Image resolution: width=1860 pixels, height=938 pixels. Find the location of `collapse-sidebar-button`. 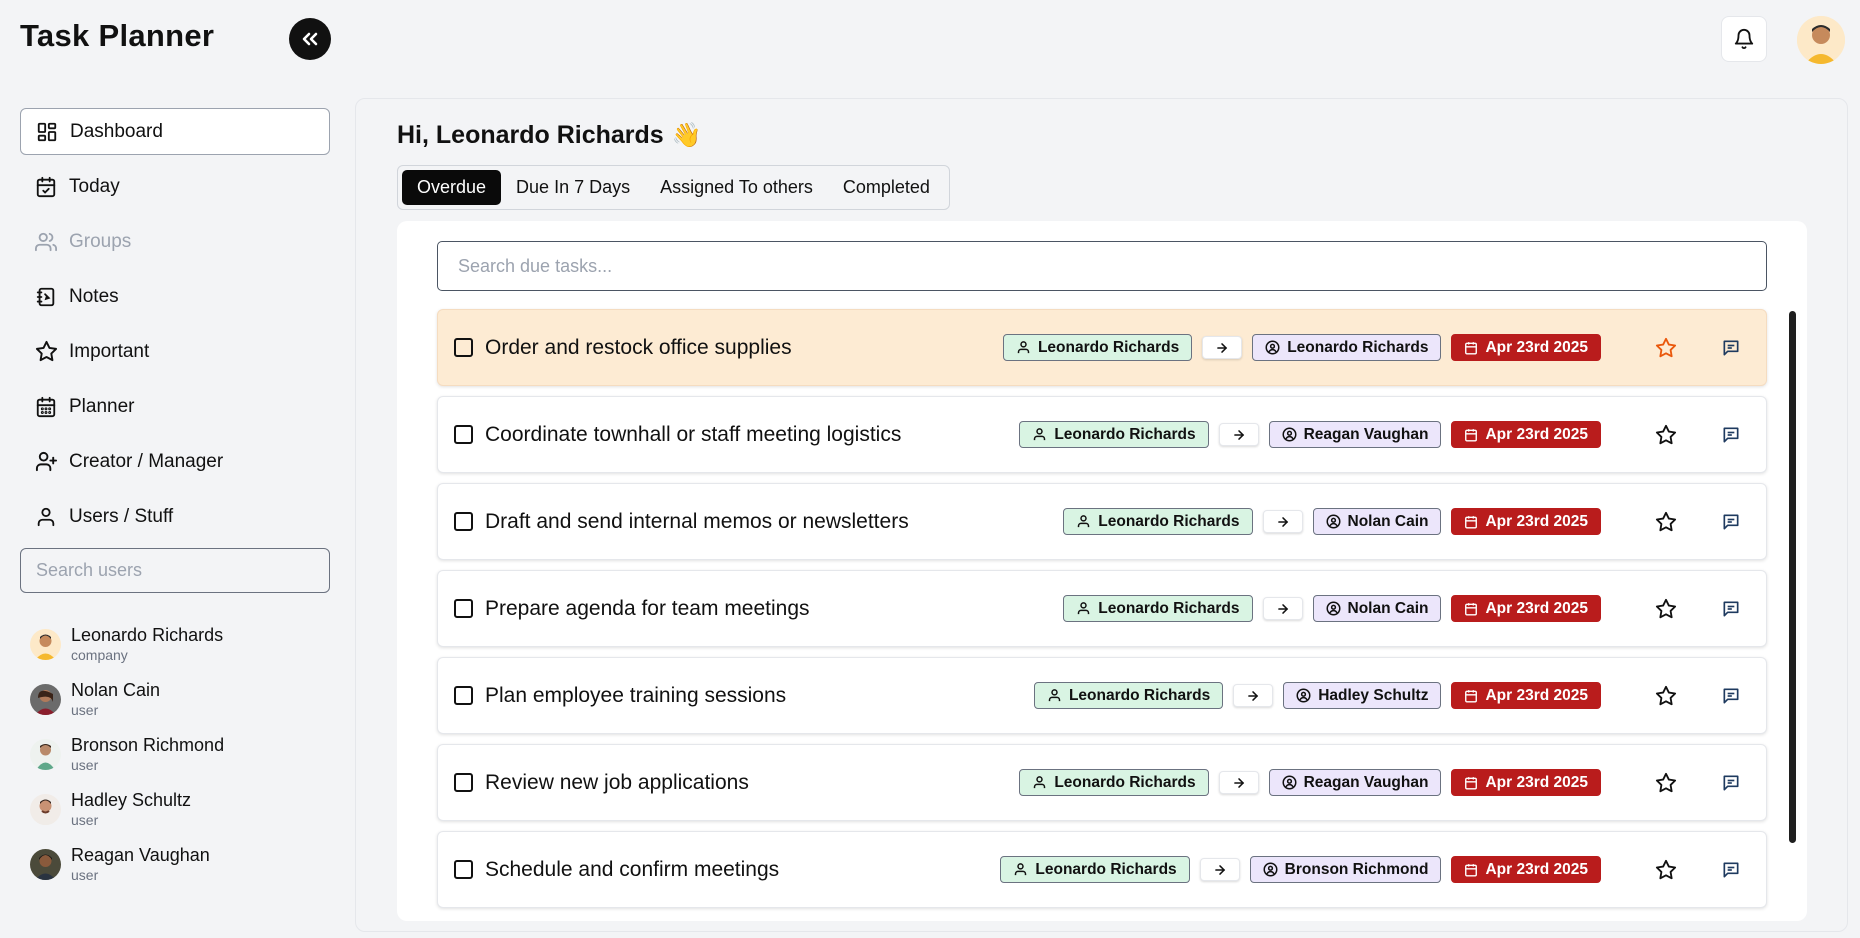

collapse-sidebar-button is located at coordinates (310, 39).